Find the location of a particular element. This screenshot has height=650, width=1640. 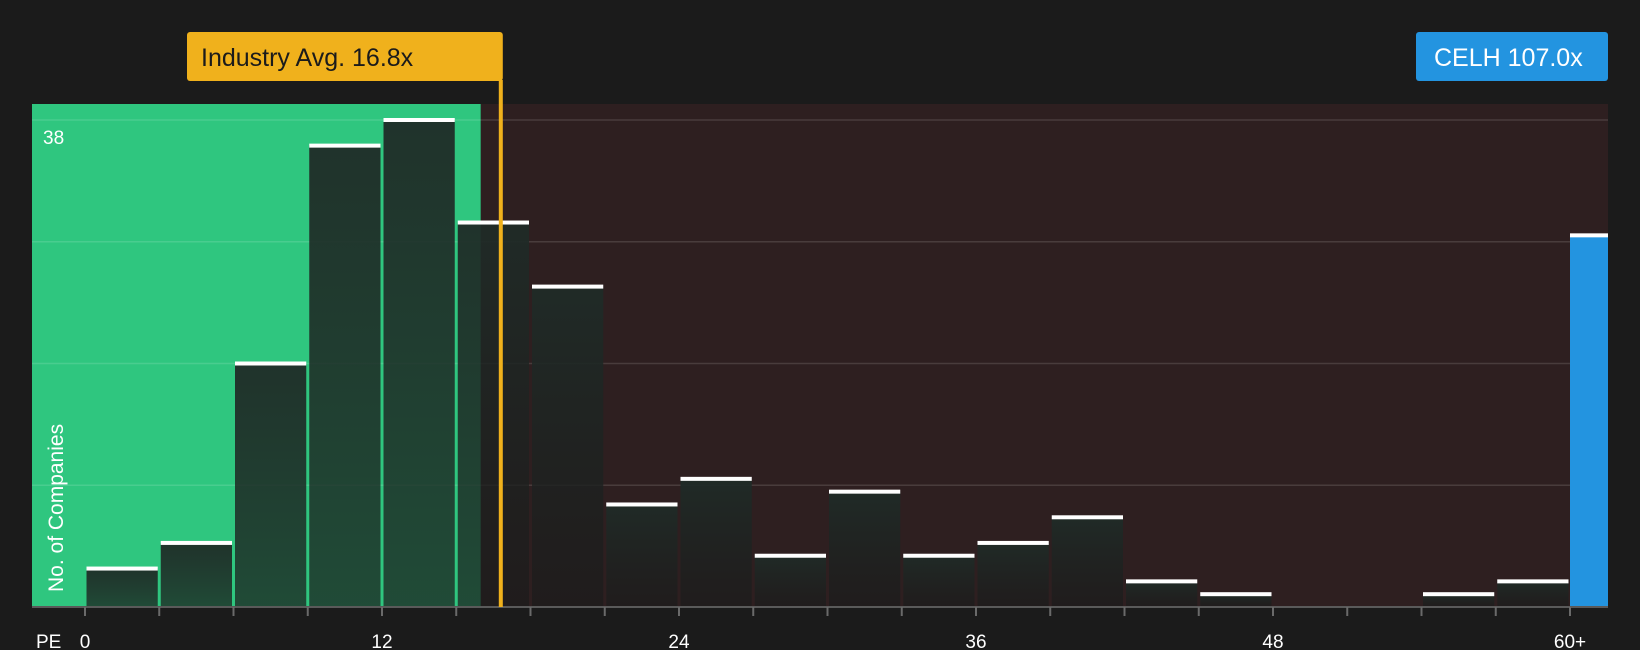

industry-average-line is located at coordinates (500, 343).